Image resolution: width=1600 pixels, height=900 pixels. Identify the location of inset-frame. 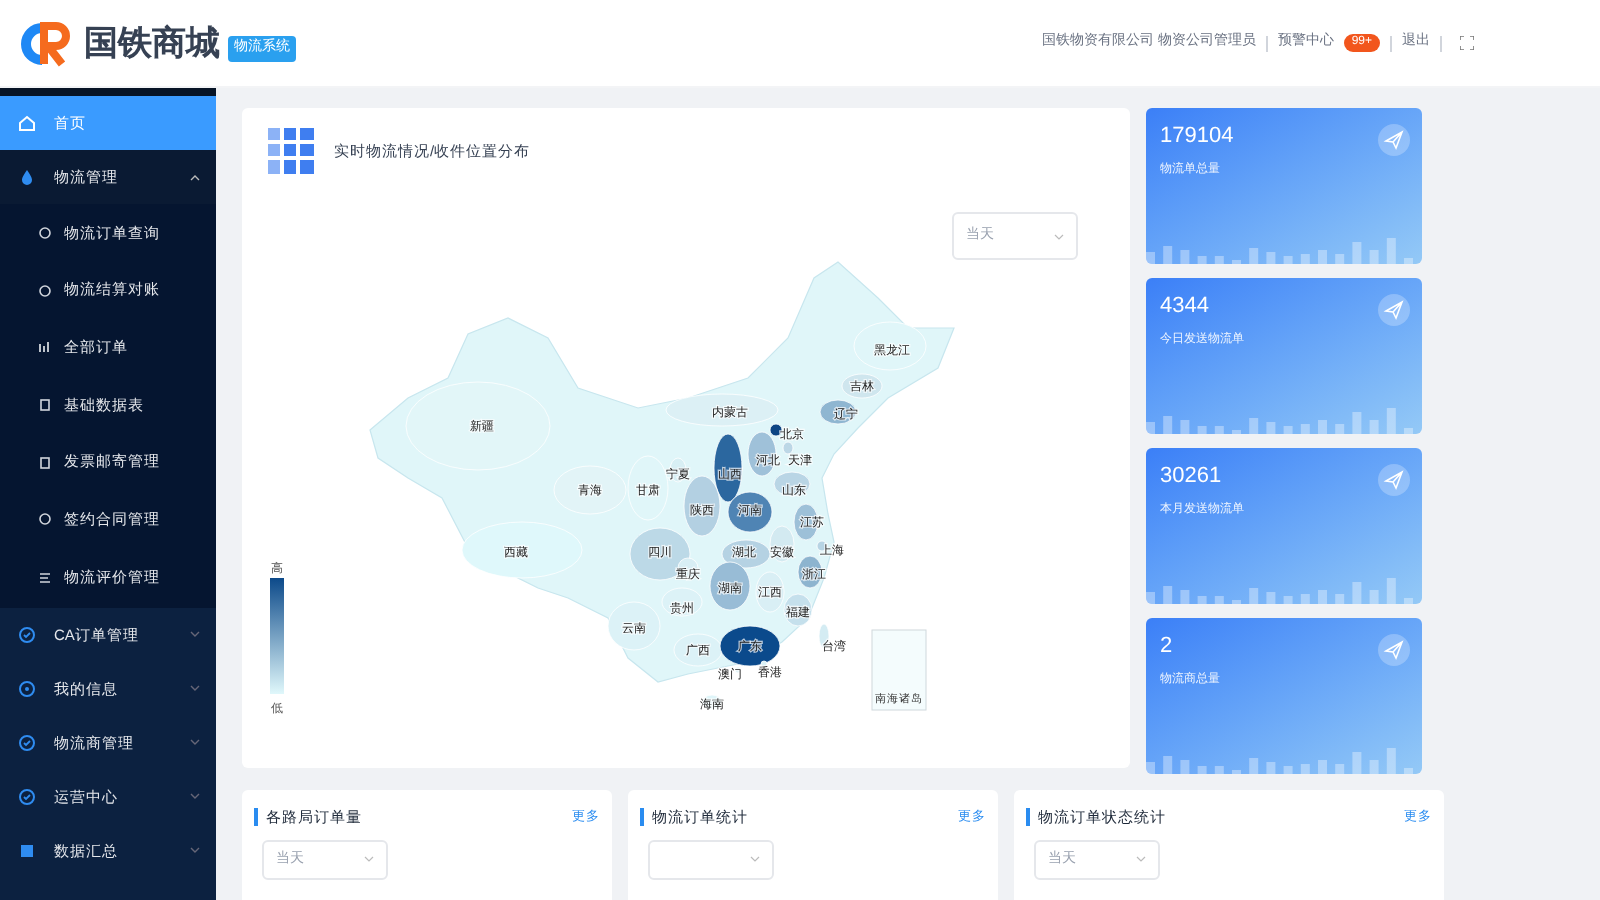
(899, 670).